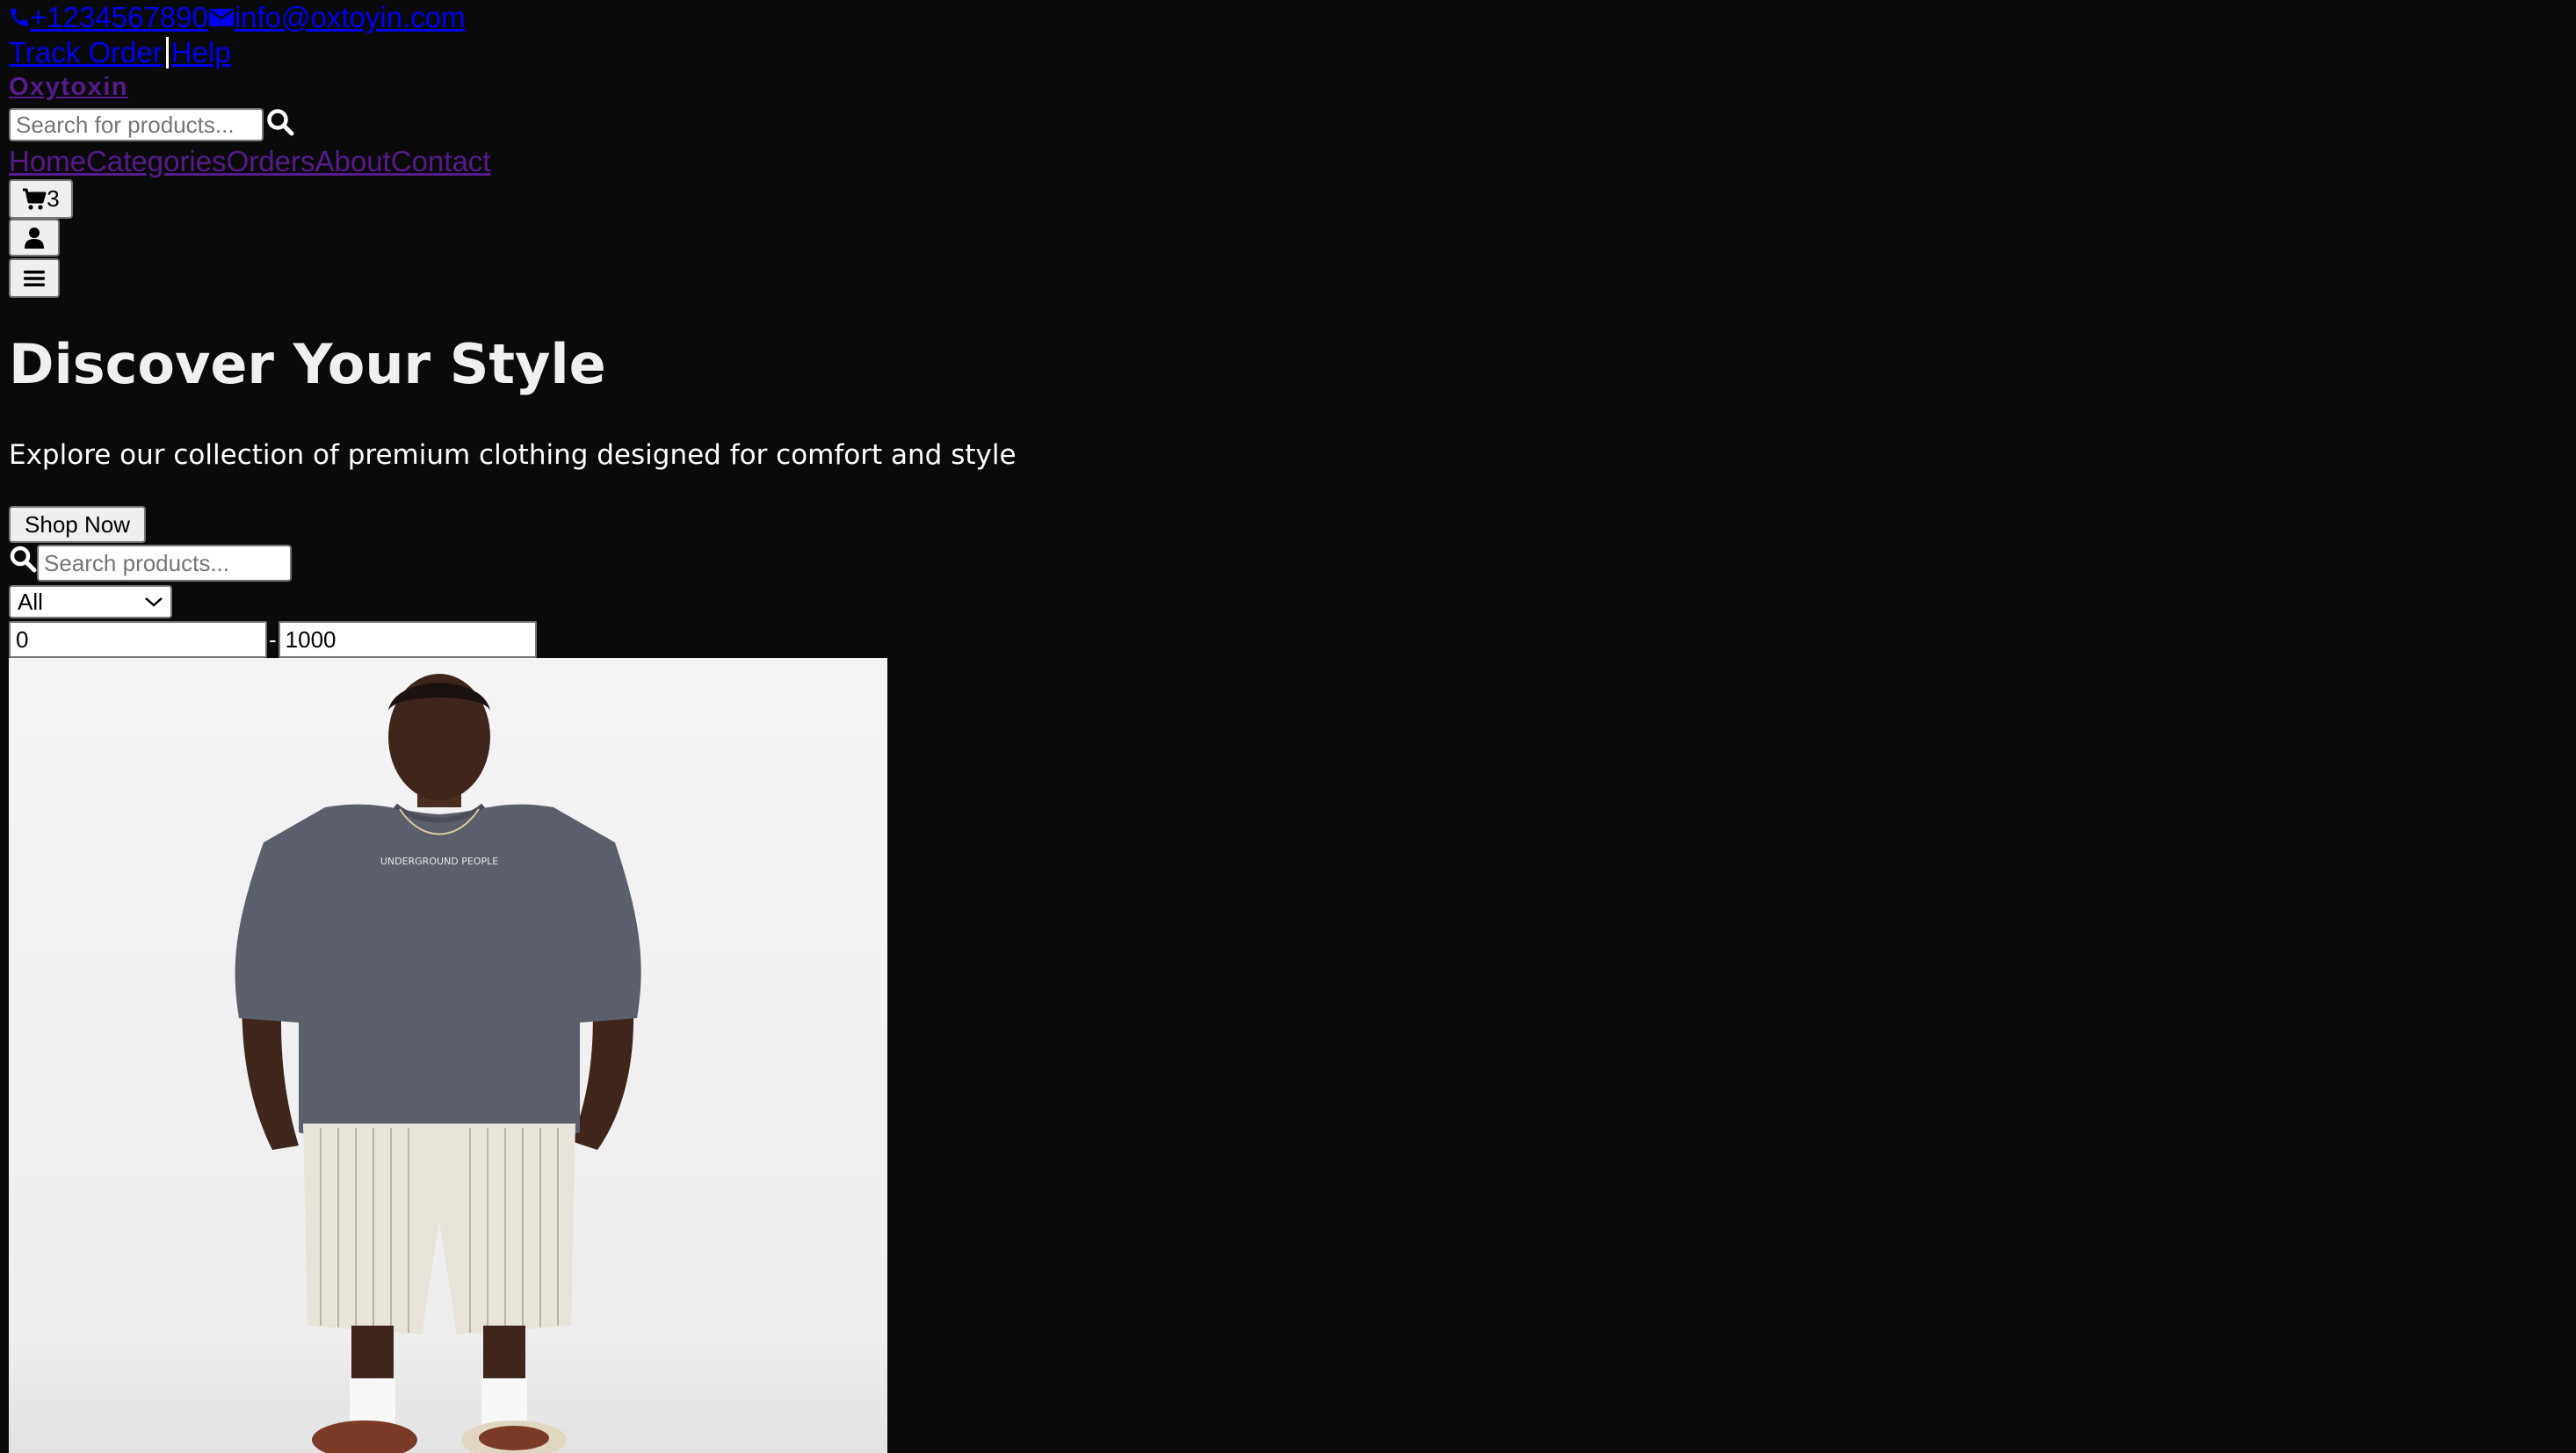  I want to click on category-selected: All, so click(30, 601).